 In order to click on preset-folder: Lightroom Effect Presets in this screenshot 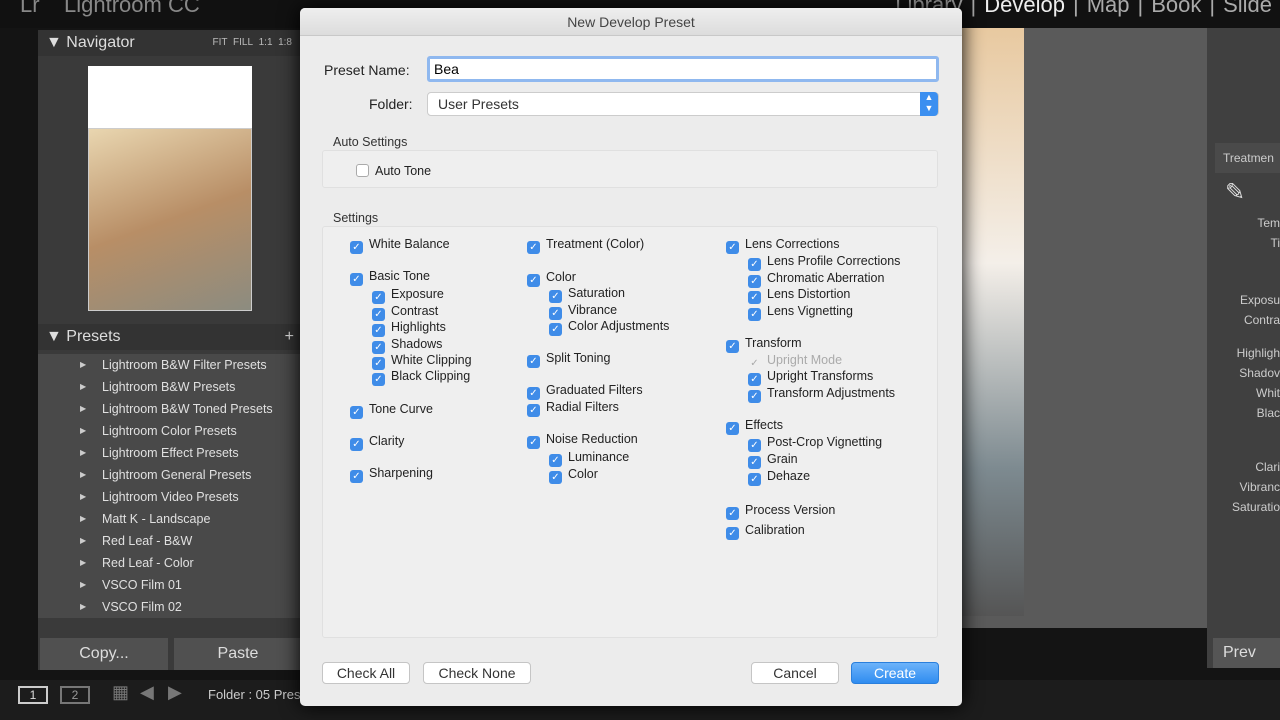, I will do `click(169, 453)`.